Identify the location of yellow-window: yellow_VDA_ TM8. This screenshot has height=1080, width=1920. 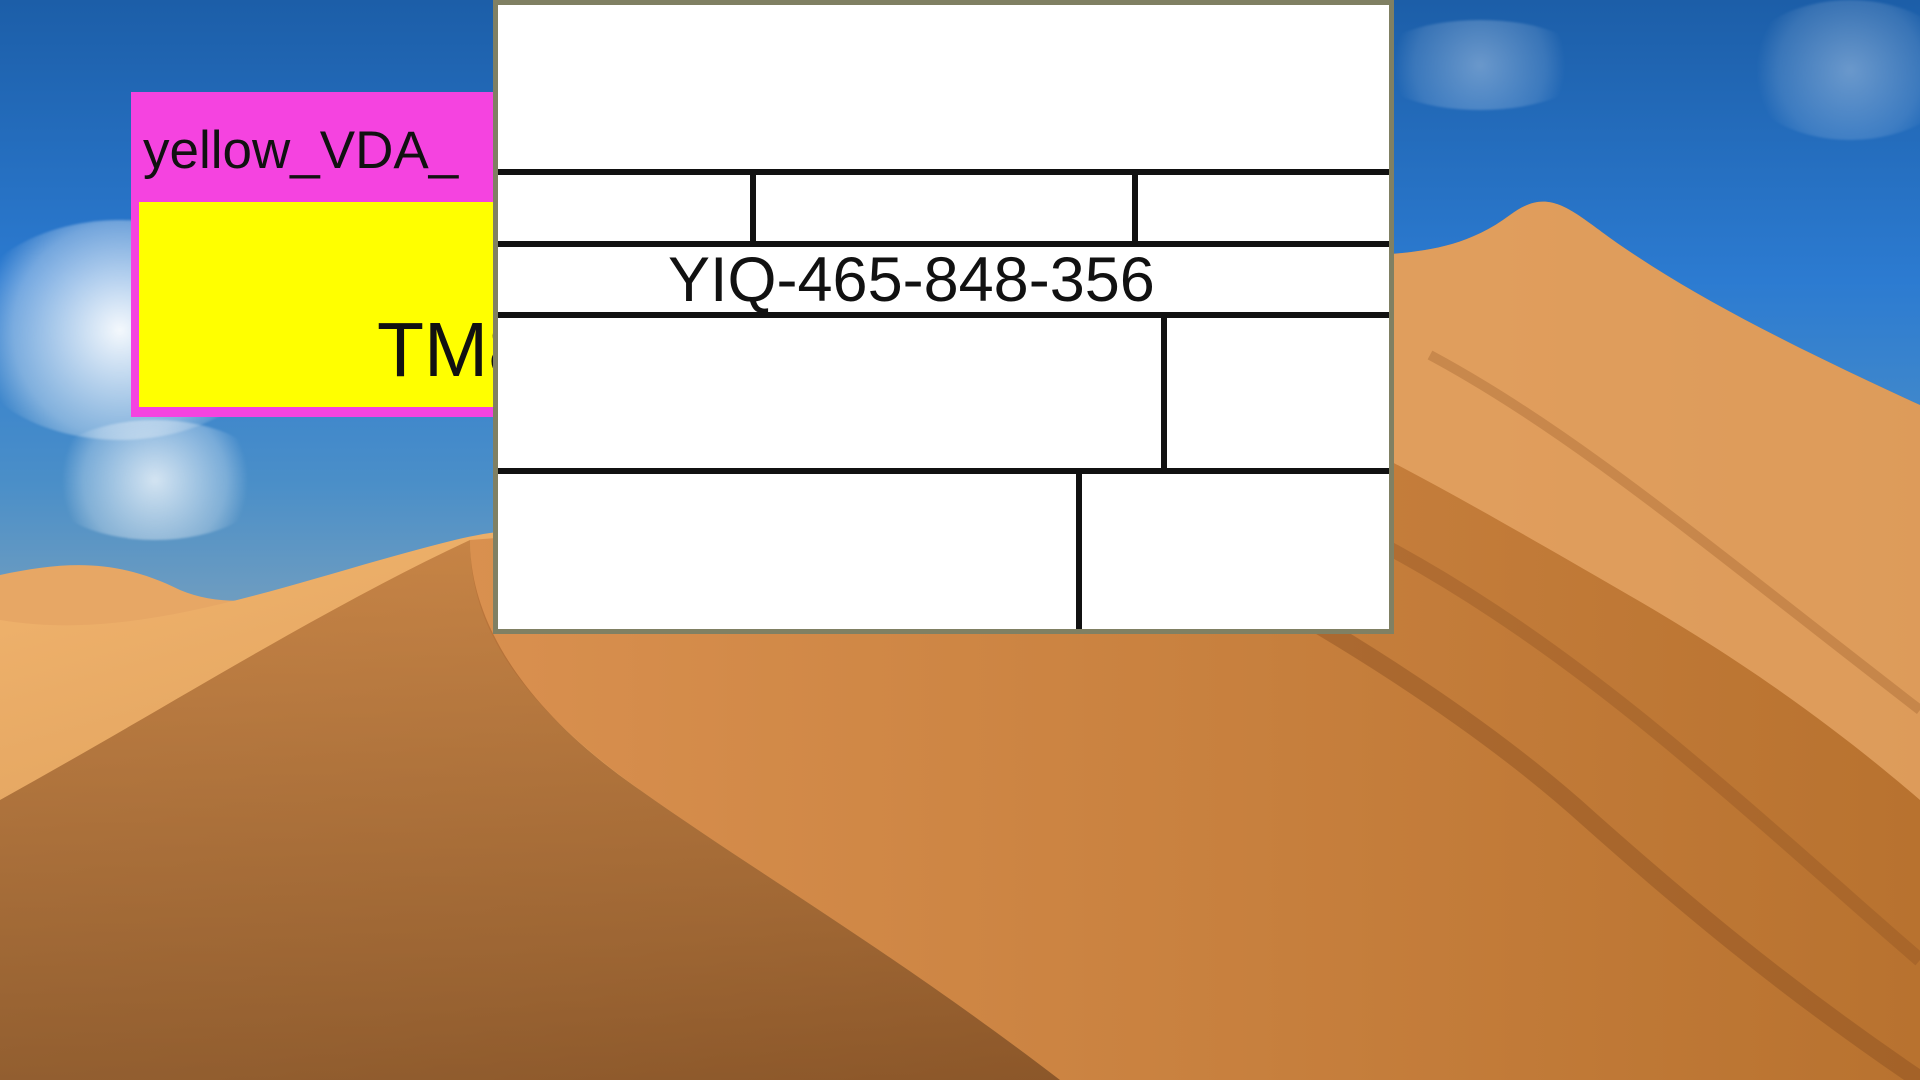
(338, 254).